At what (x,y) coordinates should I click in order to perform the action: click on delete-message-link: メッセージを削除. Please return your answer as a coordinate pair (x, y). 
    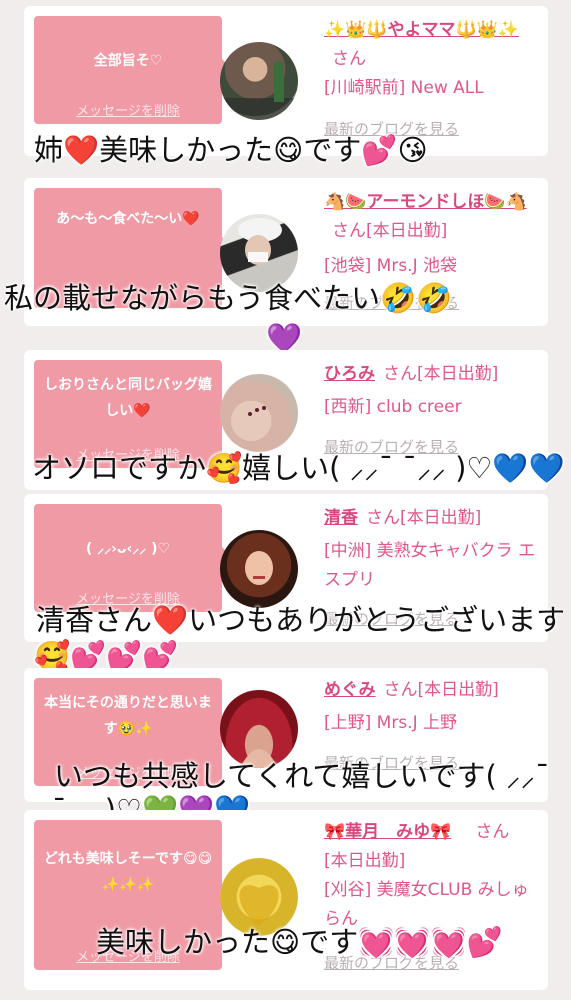
    Looking at the image, I should click on (128, 109).